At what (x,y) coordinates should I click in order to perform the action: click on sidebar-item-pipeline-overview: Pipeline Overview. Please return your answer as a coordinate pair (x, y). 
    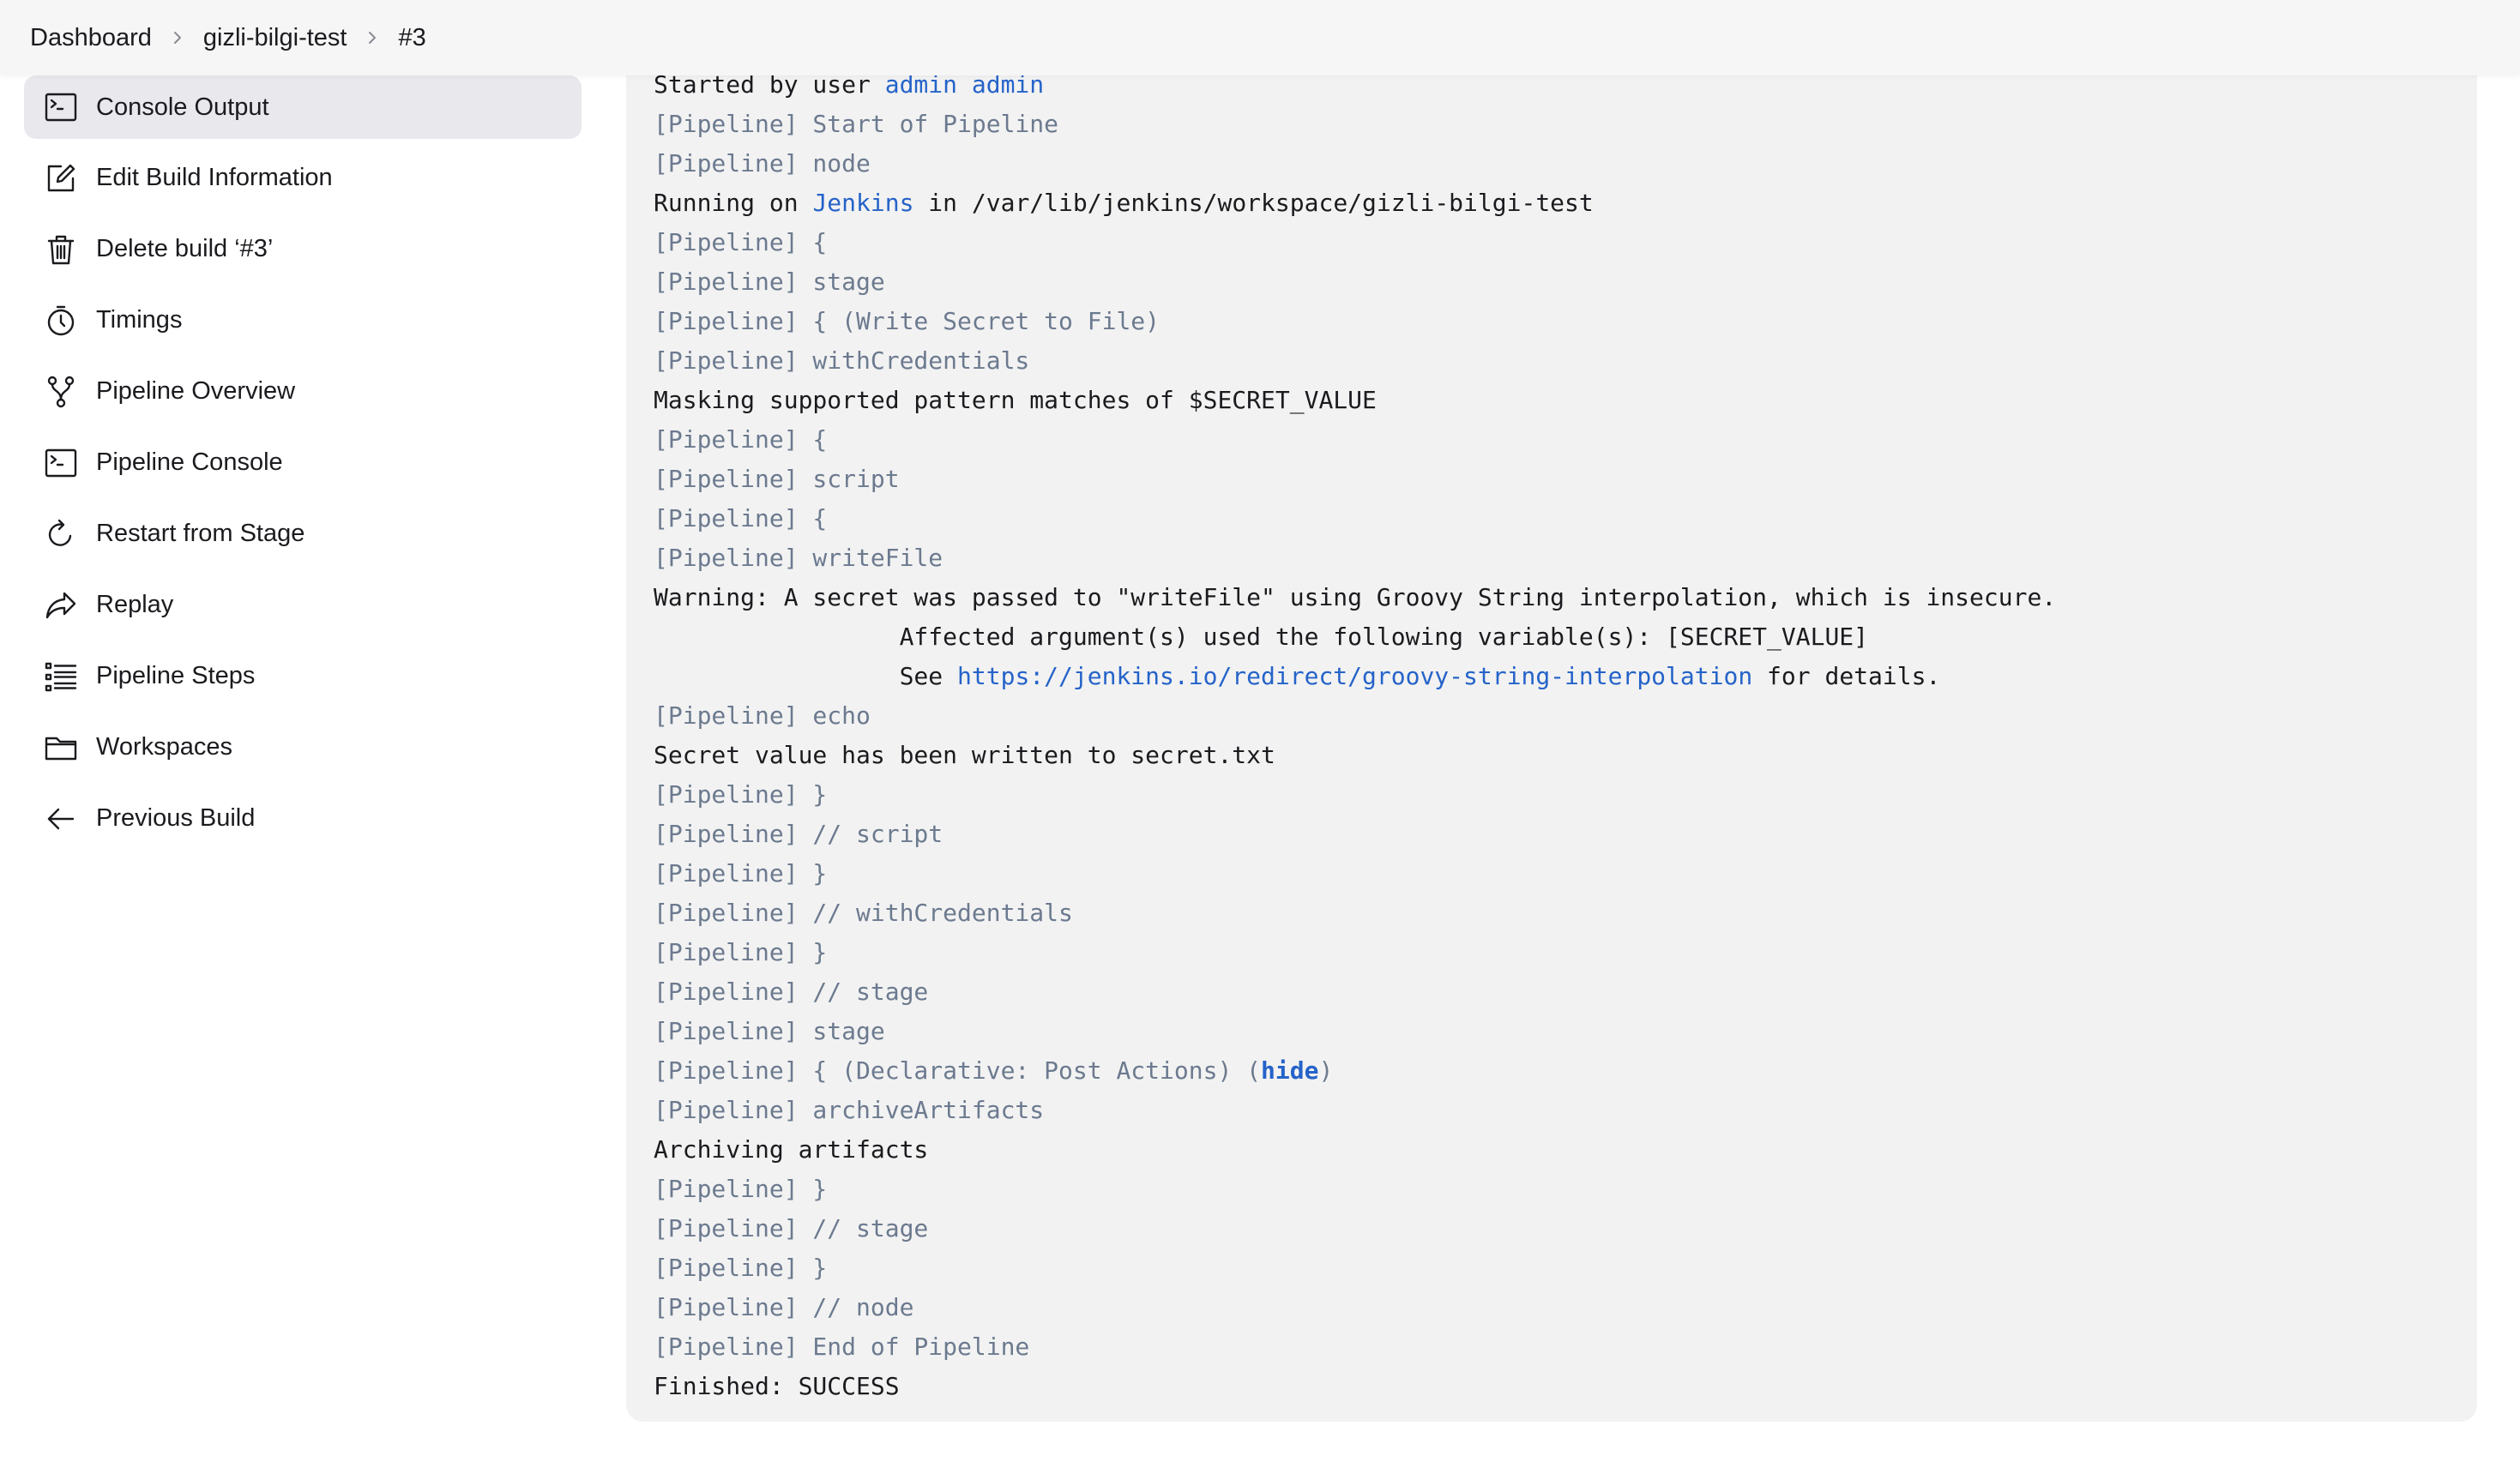
    Looking at the image, I should click on (303, 391).